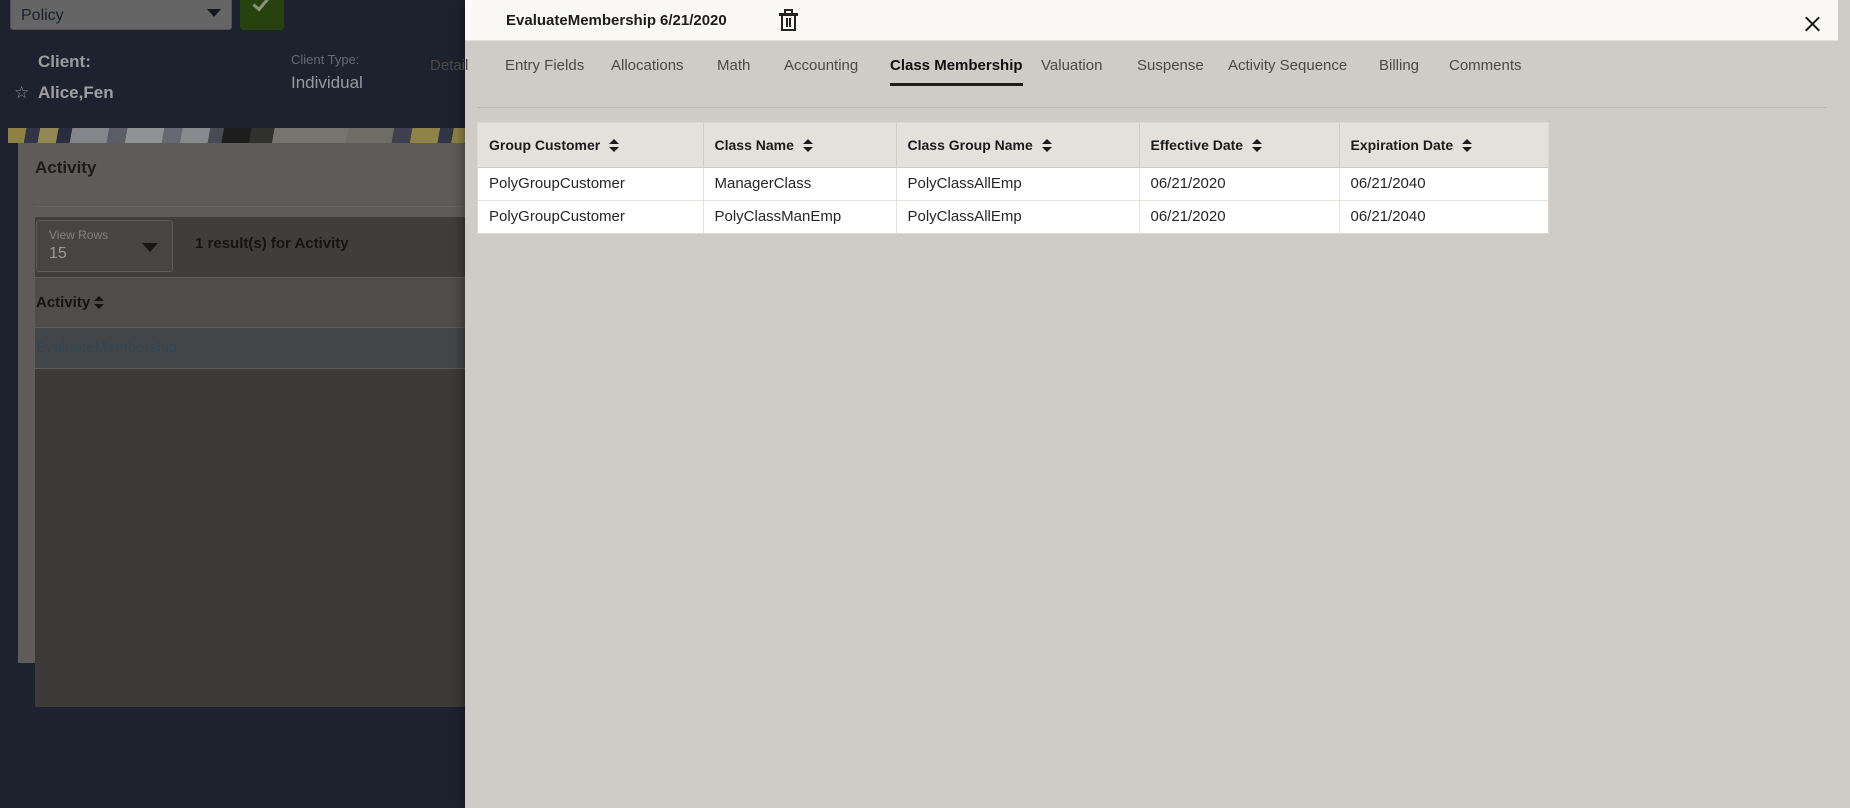 The width and height of the screenshot is (1850, 808). I want to click on tab-label: Class Membership, so click(956, 65).